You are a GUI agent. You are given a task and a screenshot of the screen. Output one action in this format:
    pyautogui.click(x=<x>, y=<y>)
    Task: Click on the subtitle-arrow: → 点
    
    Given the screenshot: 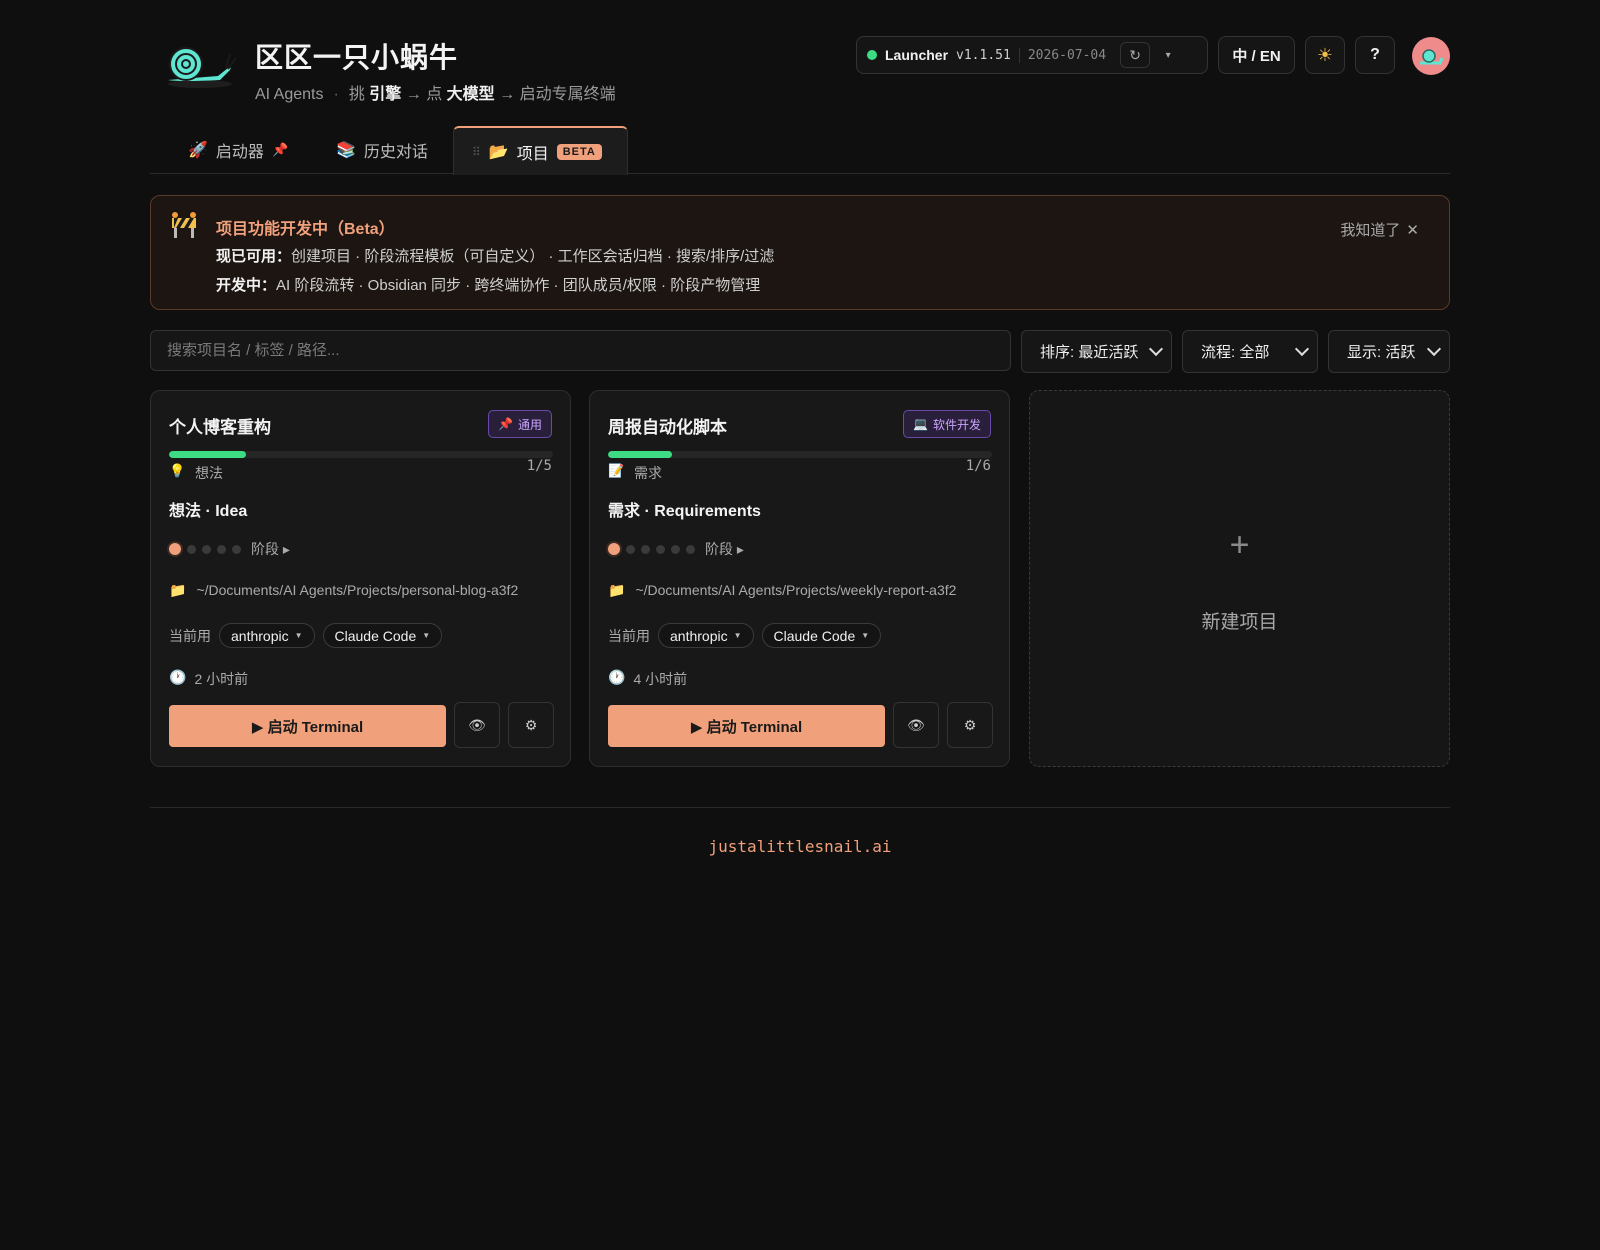 What is the action you would take?
    pyautogui.click(x=424, y=94)
    